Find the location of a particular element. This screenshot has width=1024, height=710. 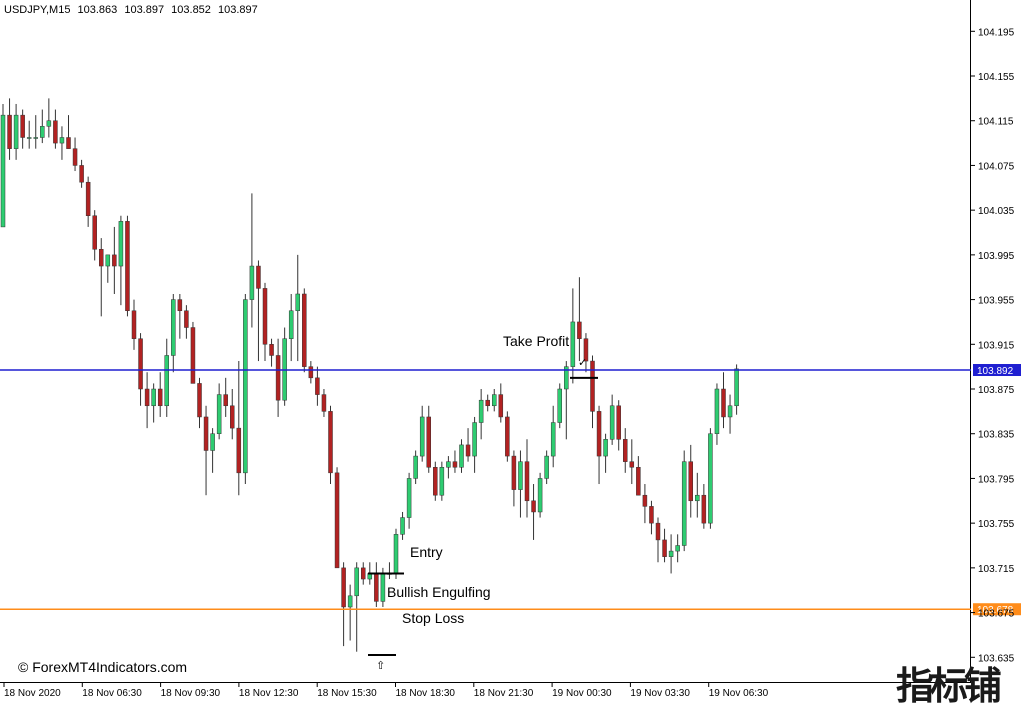

up-arrow-icon: ⇧ is located at coordinates (380, 666).